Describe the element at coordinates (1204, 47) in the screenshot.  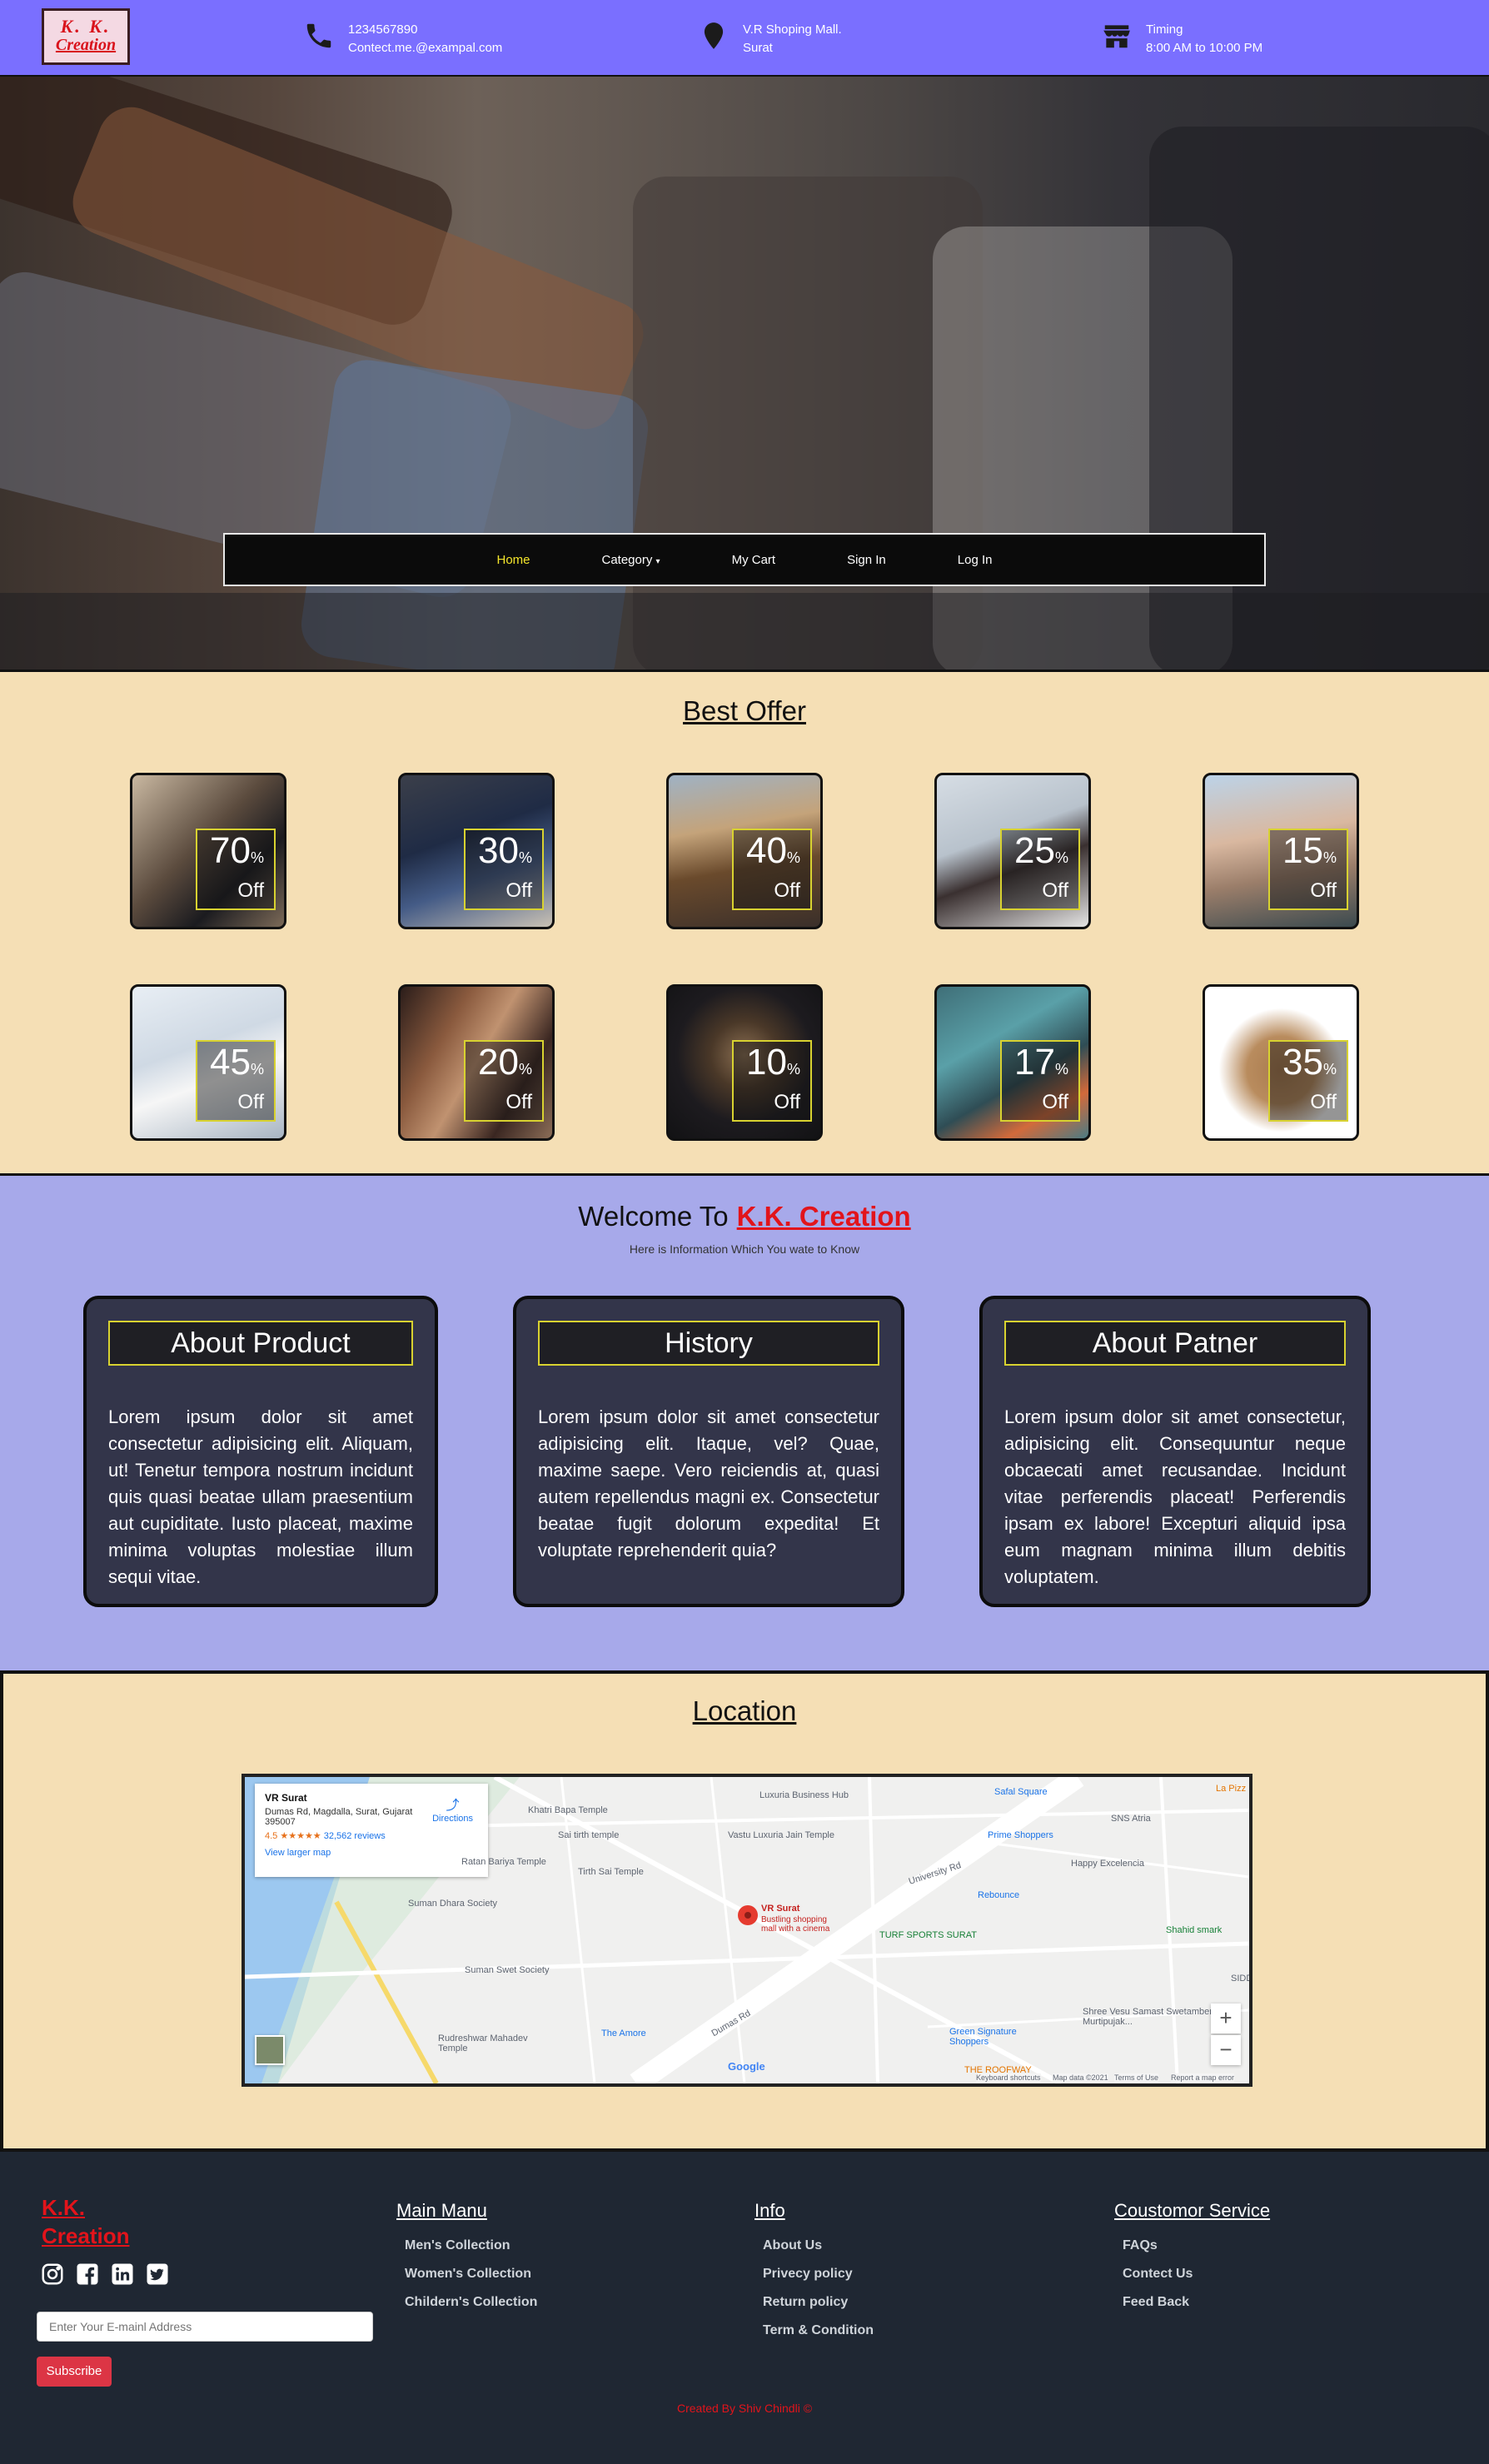
I see `timing-value: 8:00 AM to 10:00 PM` at that location.